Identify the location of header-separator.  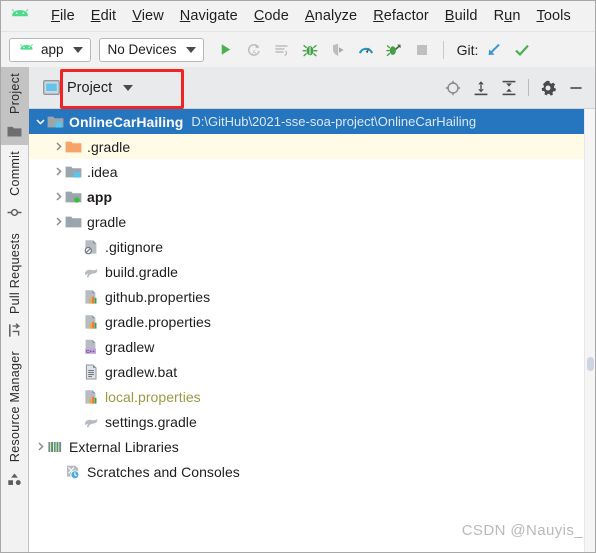
(528, 87).